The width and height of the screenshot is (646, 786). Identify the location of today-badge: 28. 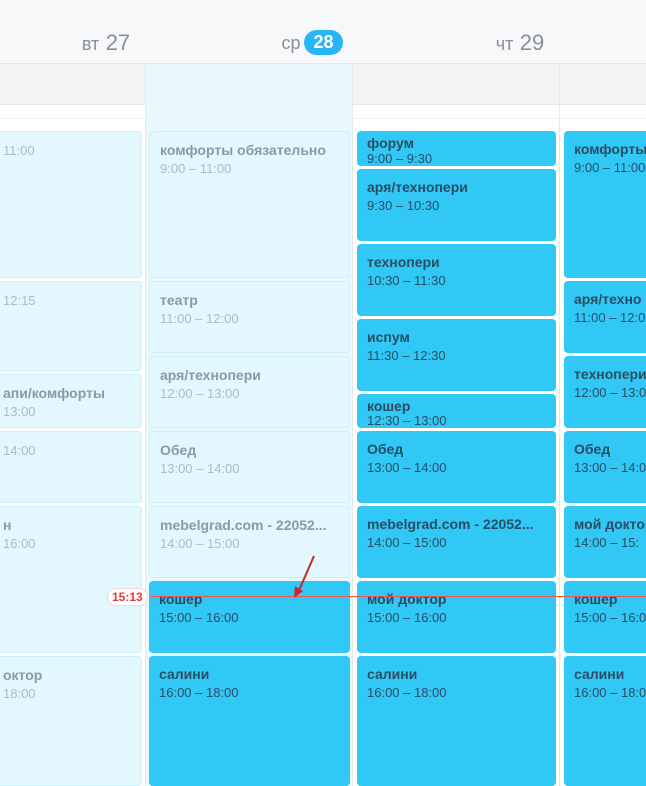
(323, 42).